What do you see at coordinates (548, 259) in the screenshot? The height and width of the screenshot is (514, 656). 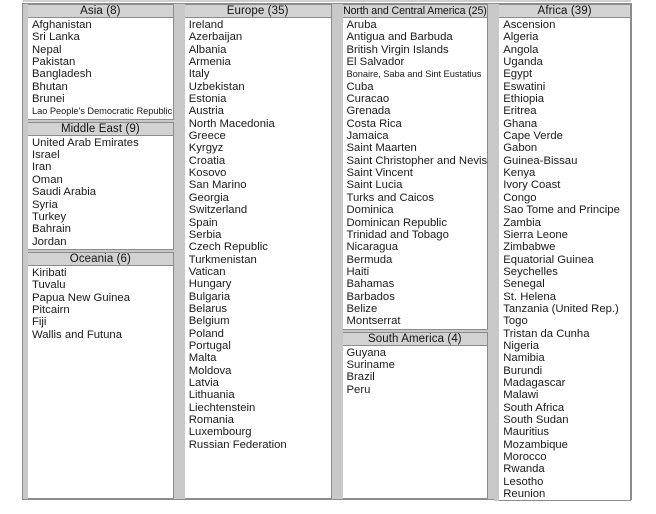 I see `country-item: Equatorial Guinea` at bounding box center [548, 259].